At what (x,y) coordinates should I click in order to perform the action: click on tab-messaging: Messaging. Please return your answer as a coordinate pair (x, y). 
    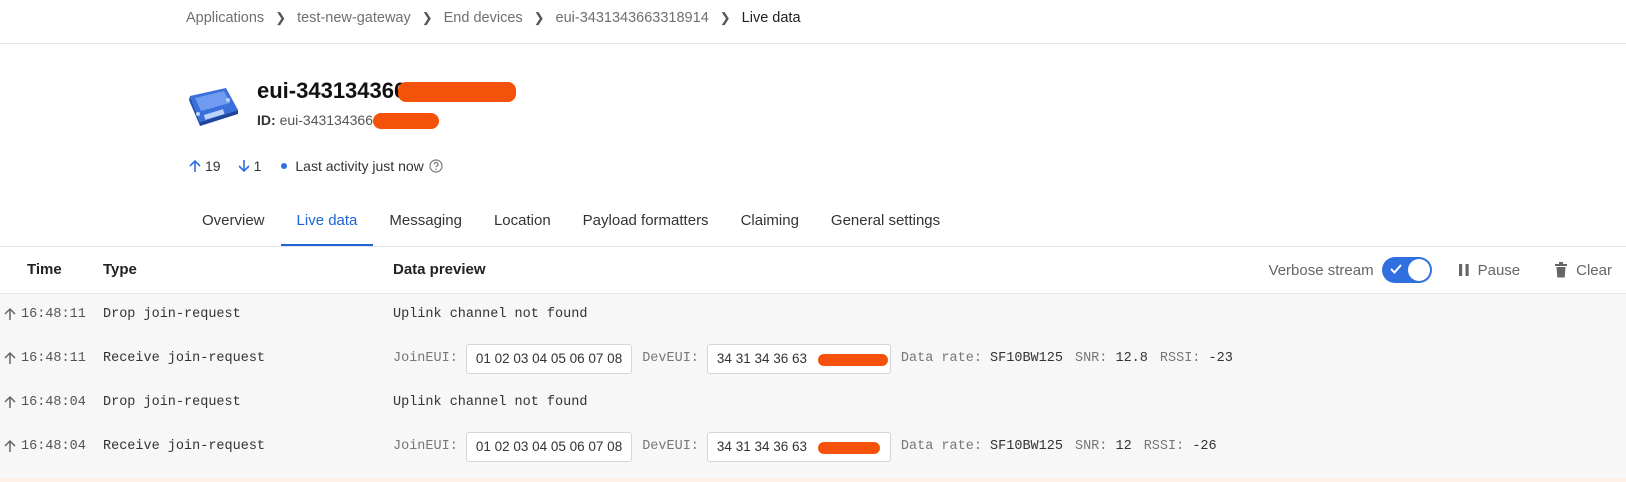
    Looking at the image, I should click on (425, 223).